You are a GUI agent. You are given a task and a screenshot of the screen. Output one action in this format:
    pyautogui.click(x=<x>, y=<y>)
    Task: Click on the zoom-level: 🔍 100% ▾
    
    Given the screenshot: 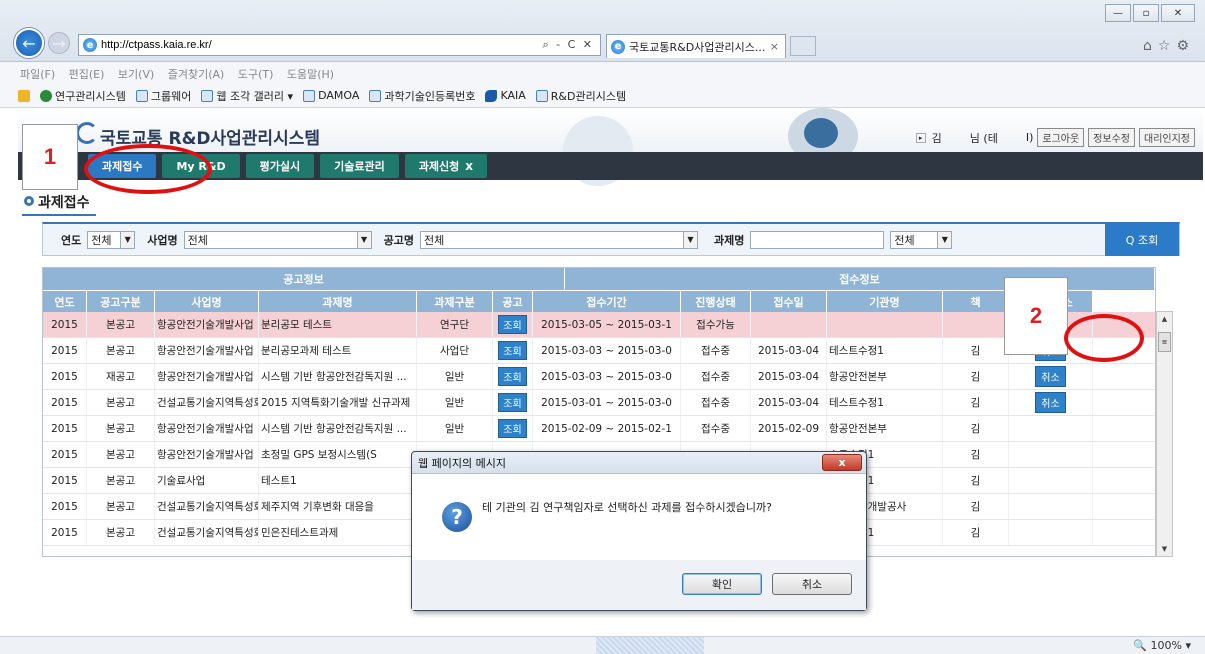 What is the action you would take?
    pyautogui.click(x=1162, y=645)
    